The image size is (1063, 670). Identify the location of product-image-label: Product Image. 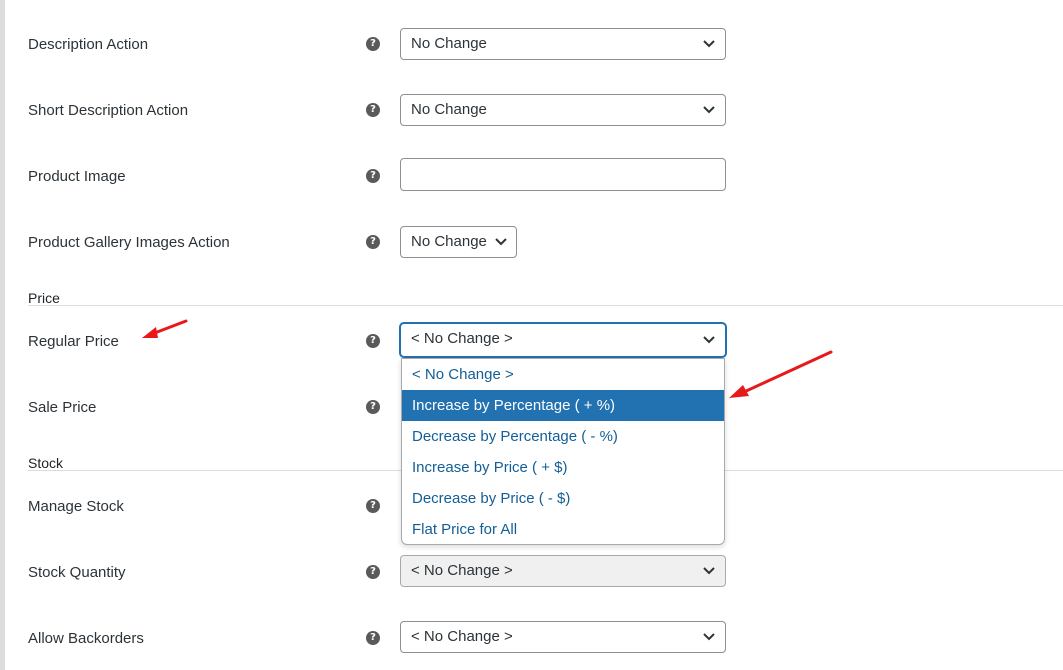
(77, 176).